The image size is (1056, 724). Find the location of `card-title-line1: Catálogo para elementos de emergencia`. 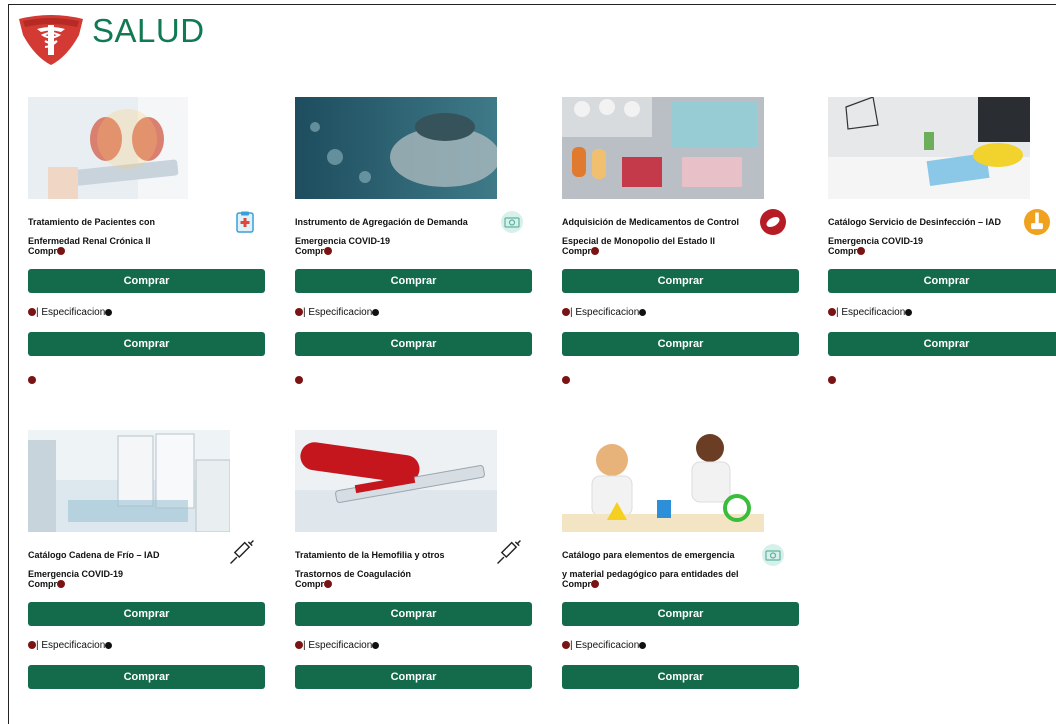

card-title-line1: Catálogo para elementos de emergencia is located at coordinates (648, 555).